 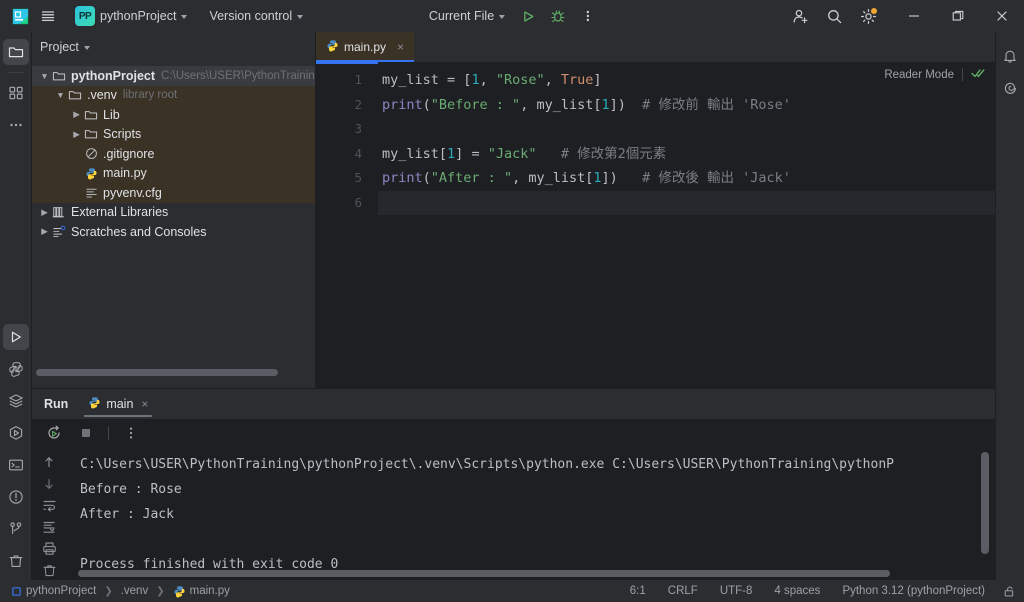 What do you see at coordinates (985, 503) in the screenshot?
I see `console-vscrollbar` at bounding box center [985, 503].